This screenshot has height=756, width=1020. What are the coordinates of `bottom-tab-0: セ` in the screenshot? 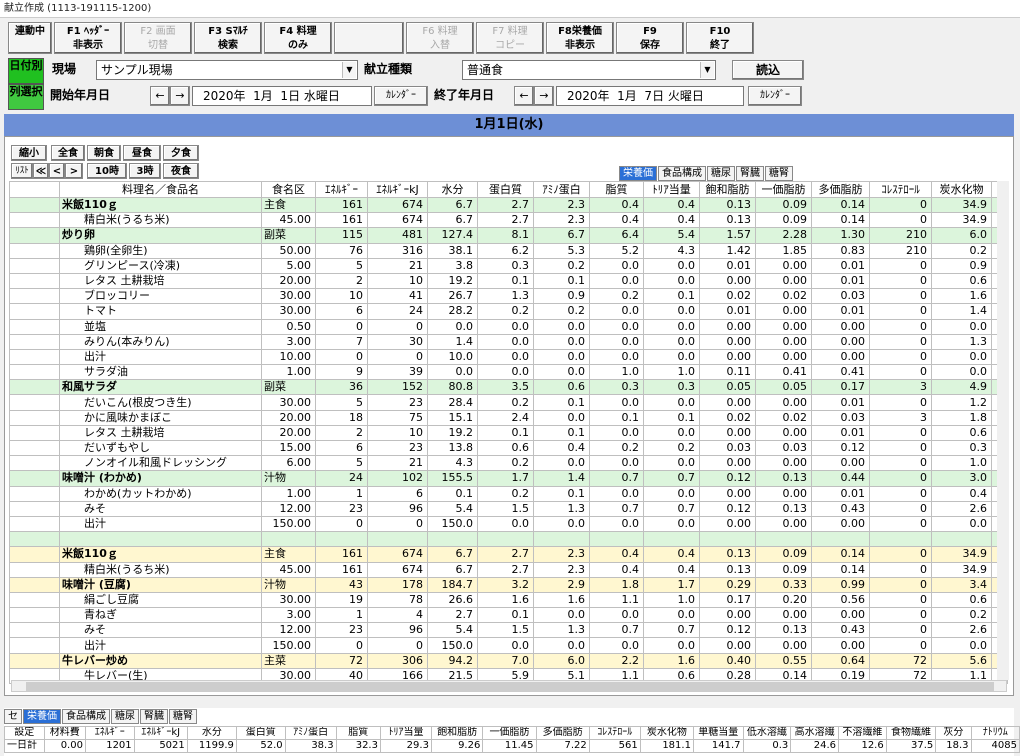 It's located at (13, 716).